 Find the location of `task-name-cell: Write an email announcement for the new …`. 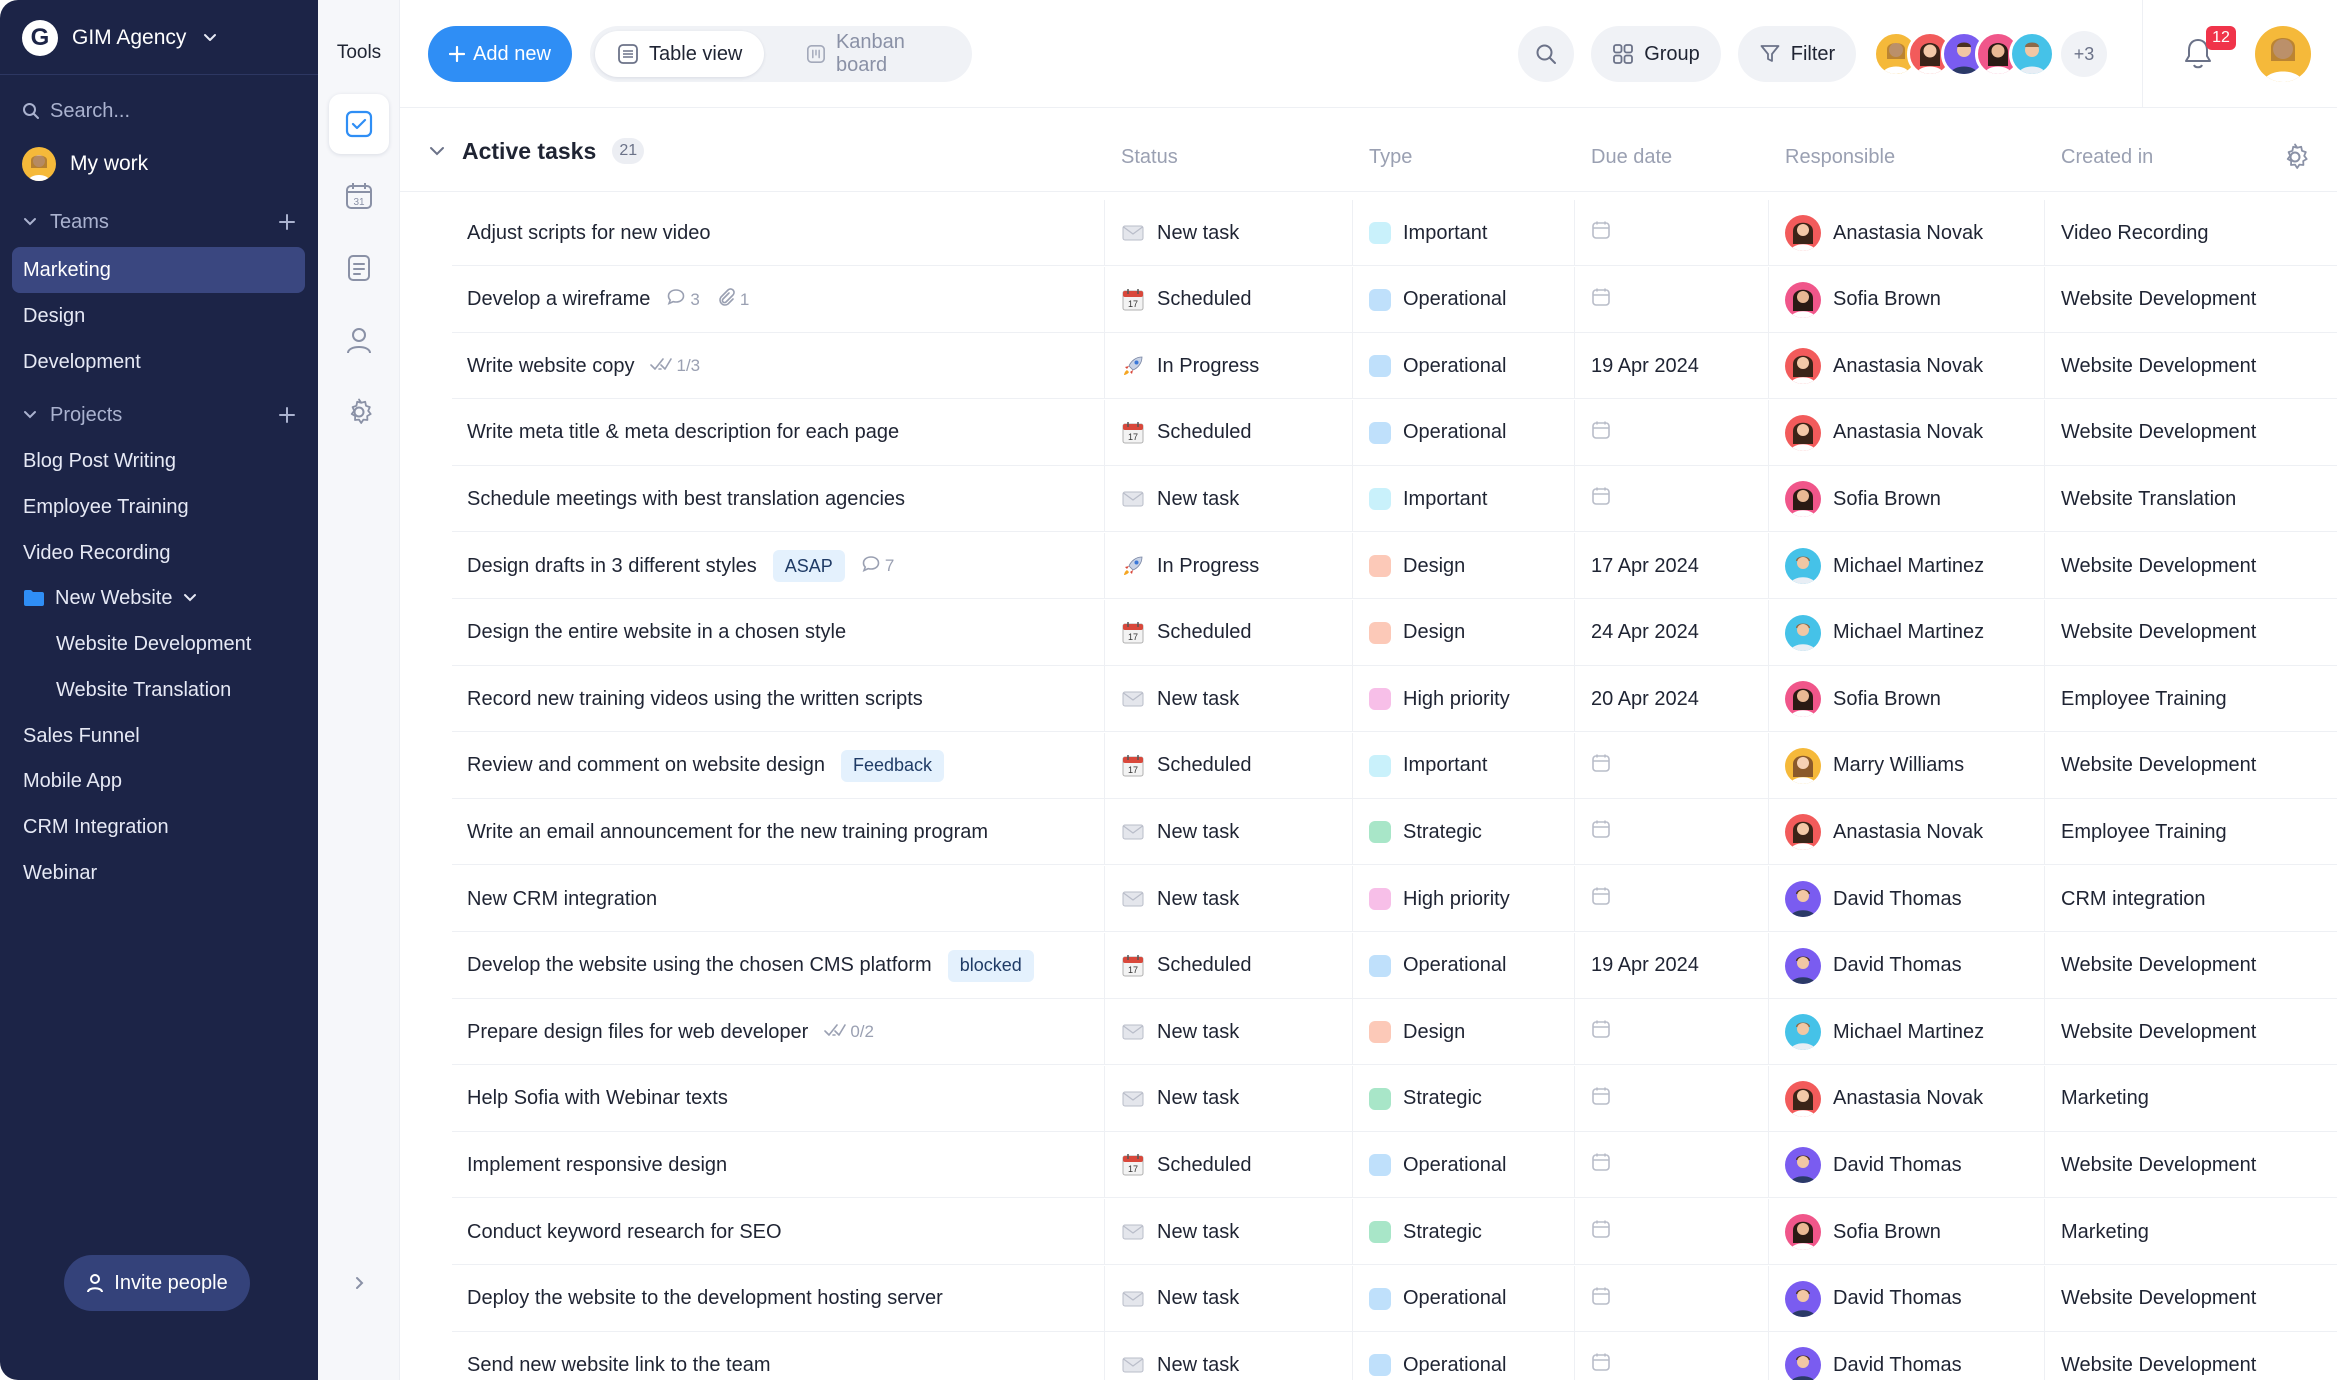

task-name-cell: Write an email announcement for the new … is located at coordinates (727, 832).